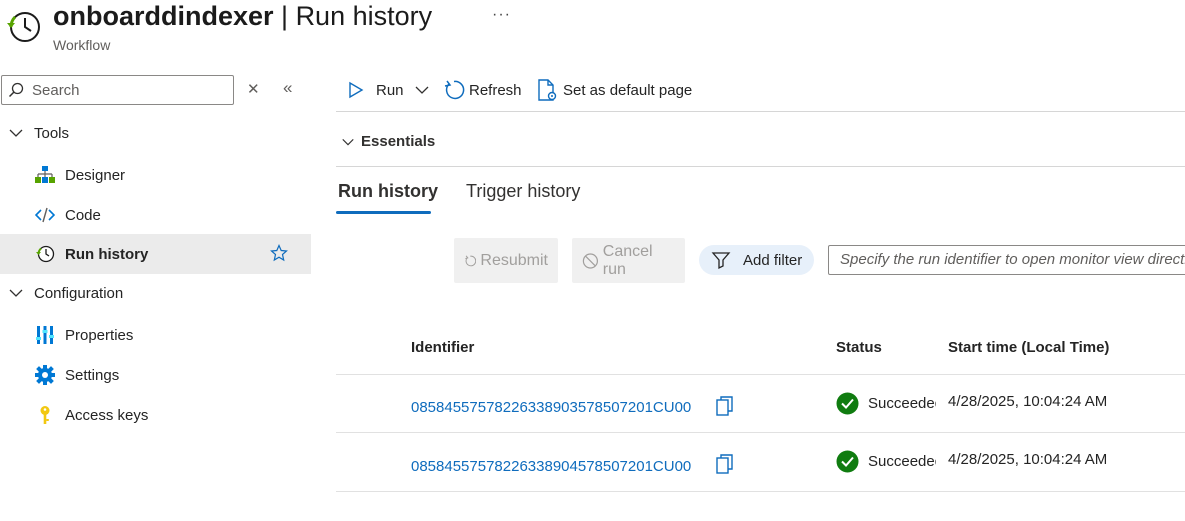 The height and width of the screenshot is (521, 1185). Describe the element at coordinates (495, 90) in the screenshot. I see `refresh-label: Refresh` at that location.